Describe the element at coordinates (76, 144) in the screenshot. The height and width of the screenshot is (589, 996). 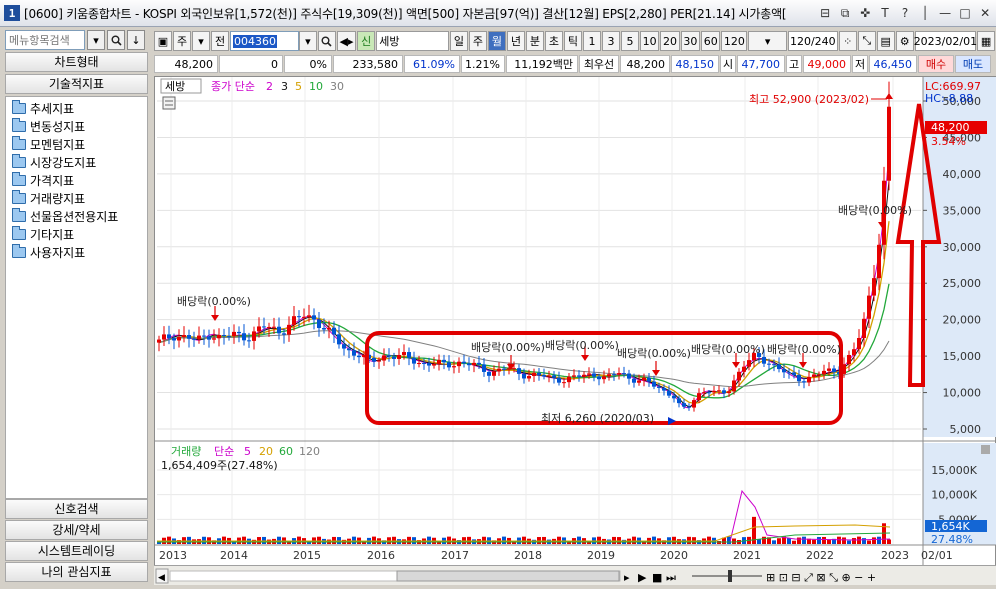
I see `tree-item: 모멘텀지표` at that location.